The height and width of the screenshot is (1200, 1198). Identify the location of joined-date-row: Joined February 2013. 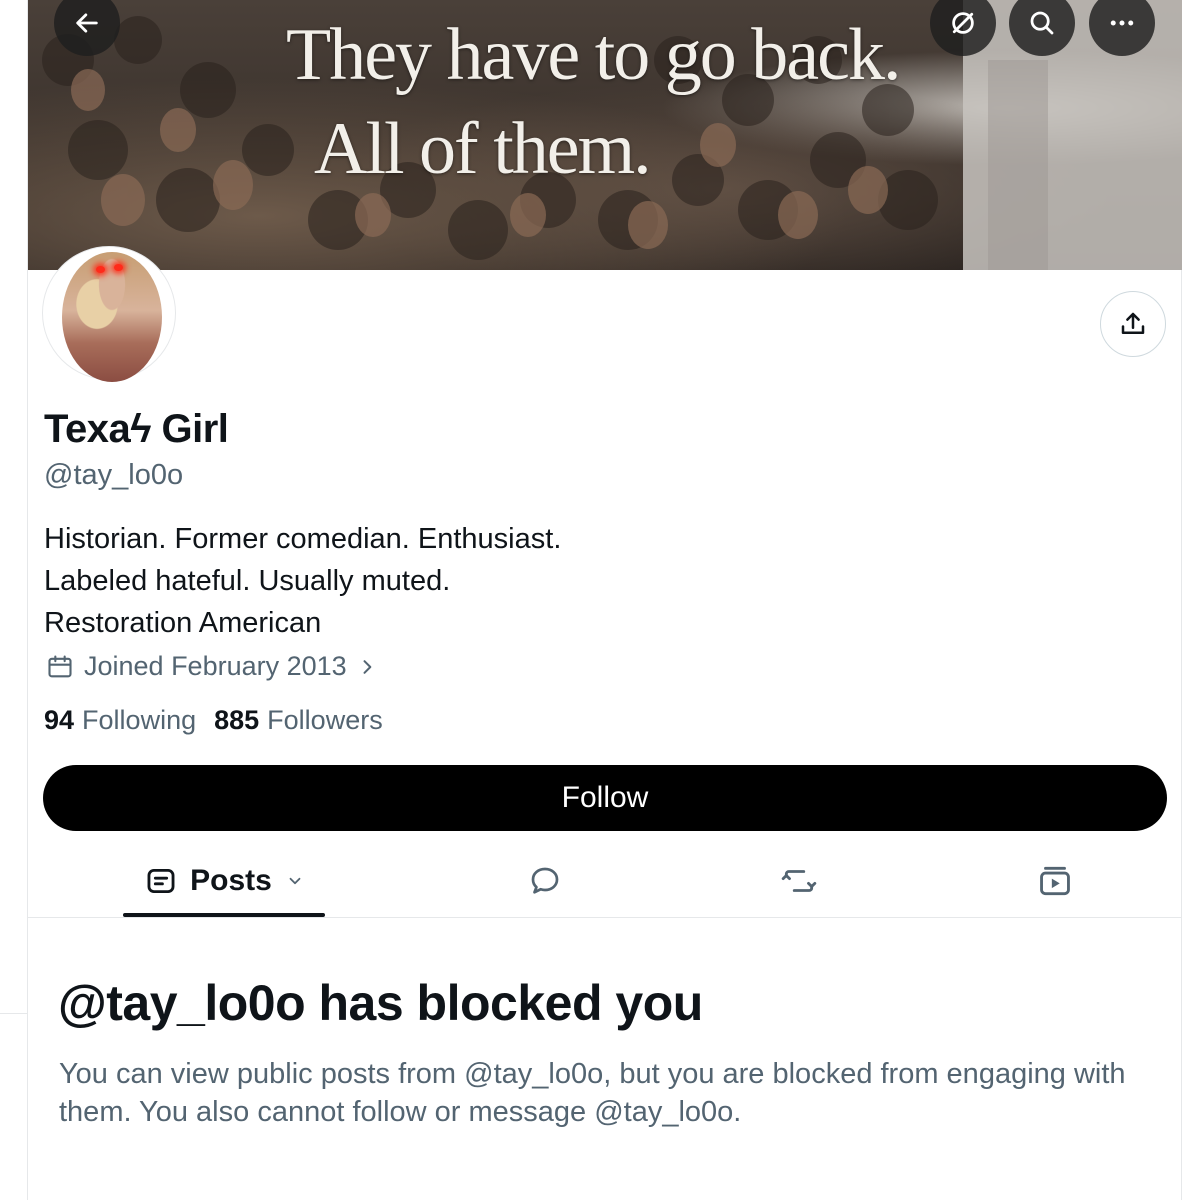
(211, 666).